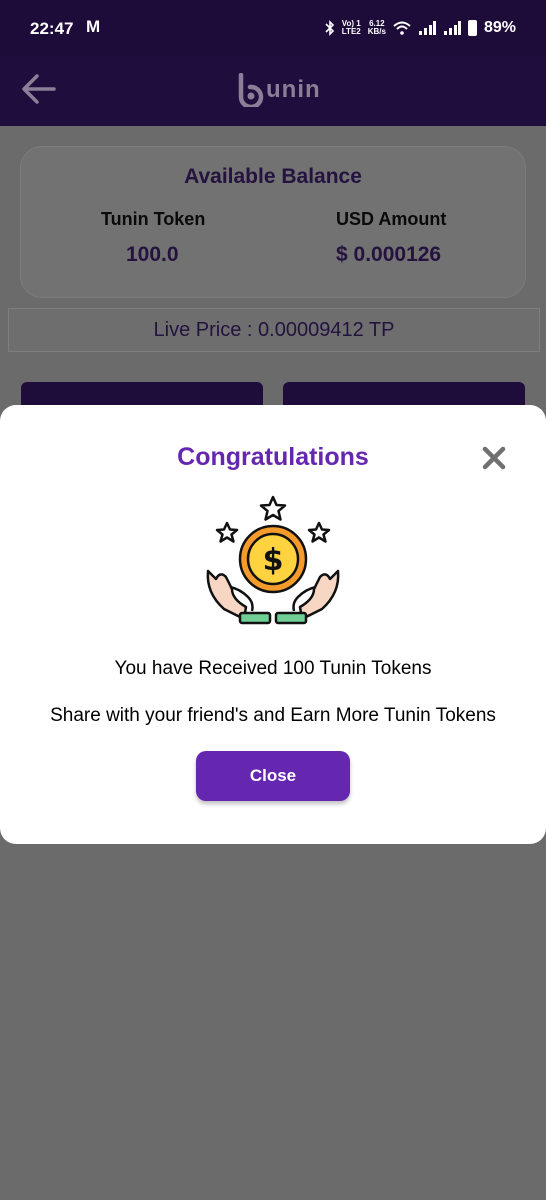 The height and width of the screenshot is (1200, 546). I want to click on close-icon, so click(494, 458).